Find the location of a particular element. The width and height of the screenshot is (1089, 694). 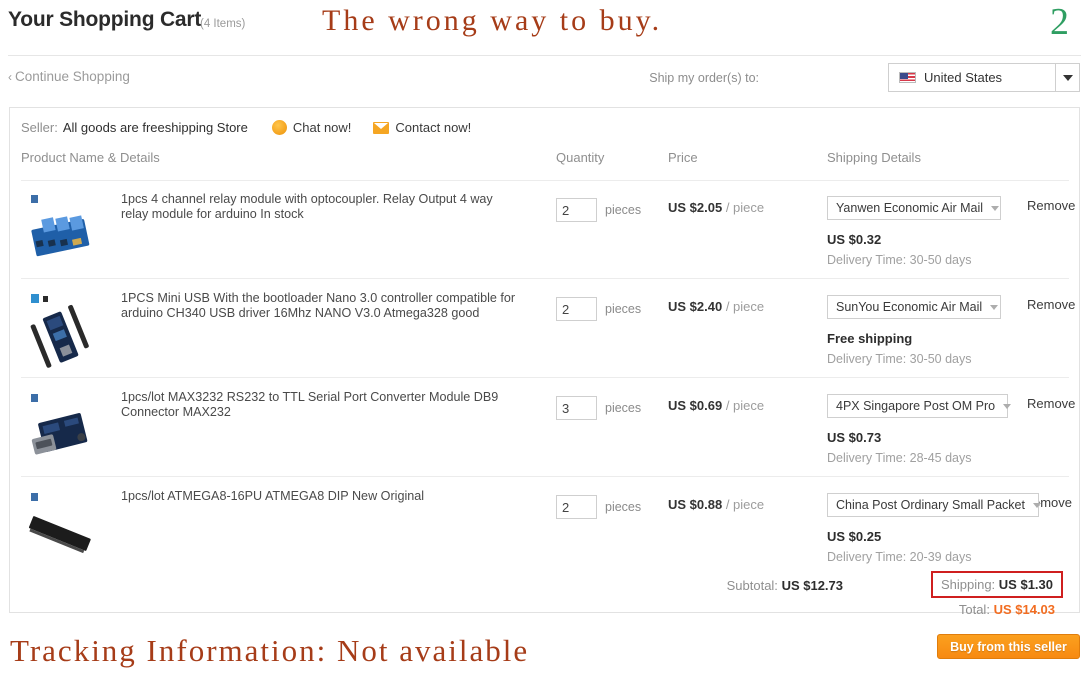

shipping-method-select: 4PX Singapore Post OM Pro is located at coordinates (919, 406).